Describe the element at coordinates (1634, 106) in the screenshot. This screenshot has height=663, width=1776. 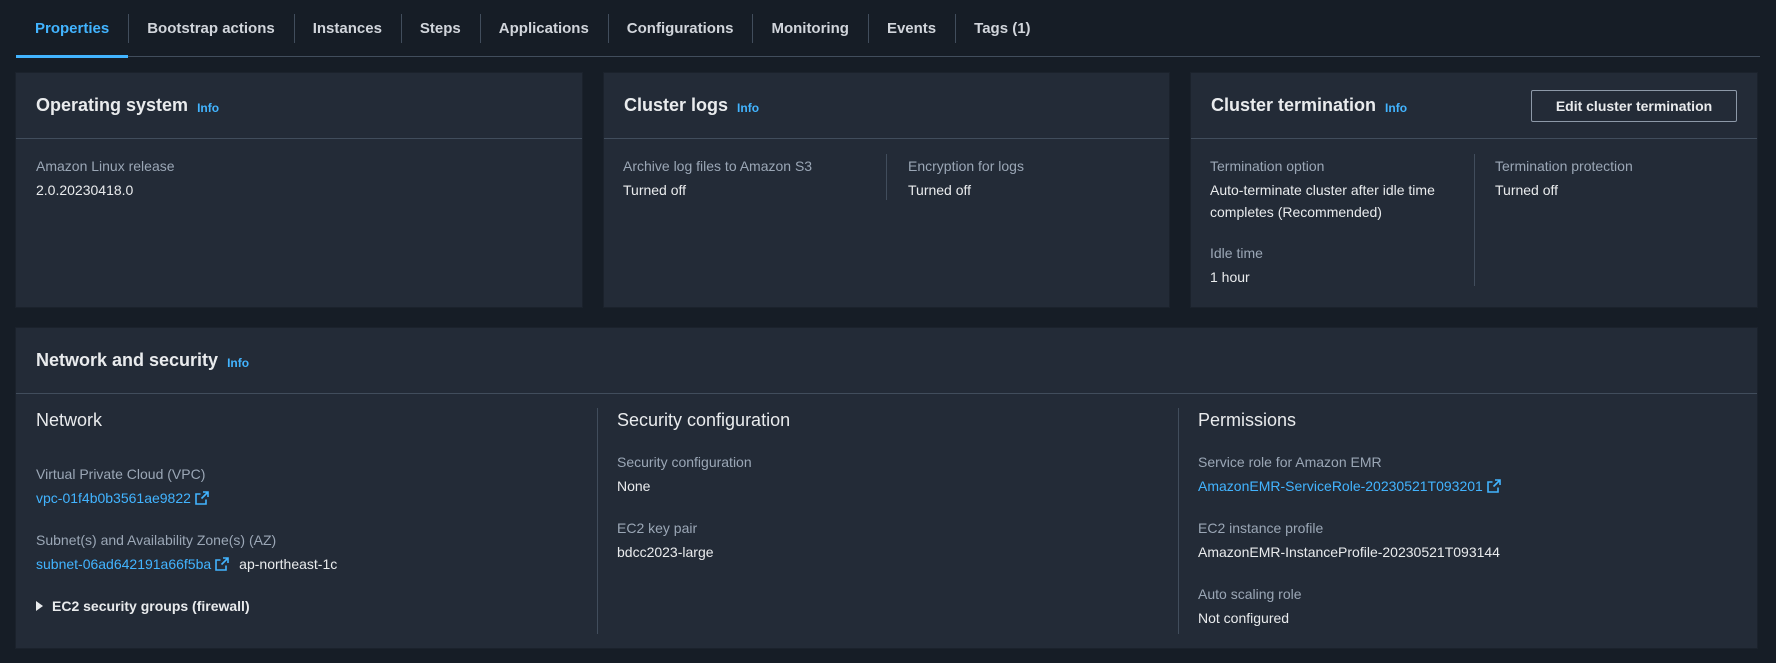
I see `edit-cluster-termination-button: Edit cluster termination` at that location.